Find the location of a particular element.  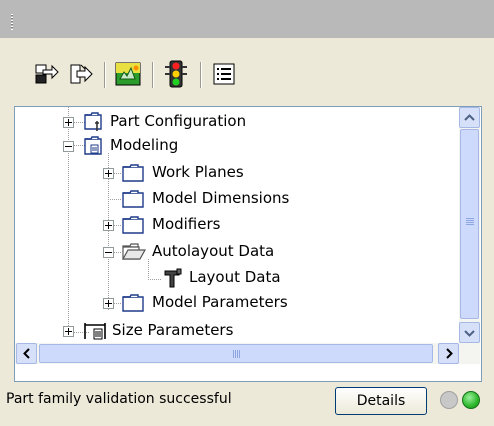

scroll-right-button is located at coordinates (448, 353).